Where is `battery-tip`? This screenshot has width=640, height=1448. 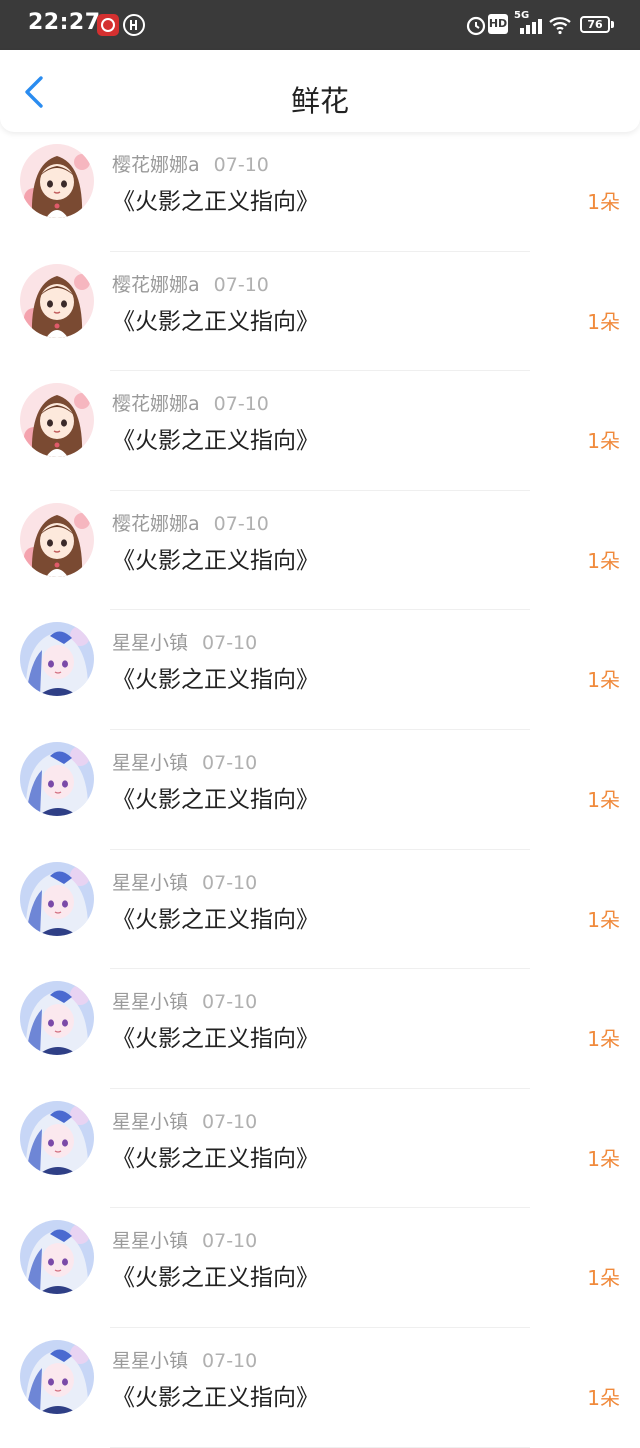 battery-tip is located at coordinates (612, 24).